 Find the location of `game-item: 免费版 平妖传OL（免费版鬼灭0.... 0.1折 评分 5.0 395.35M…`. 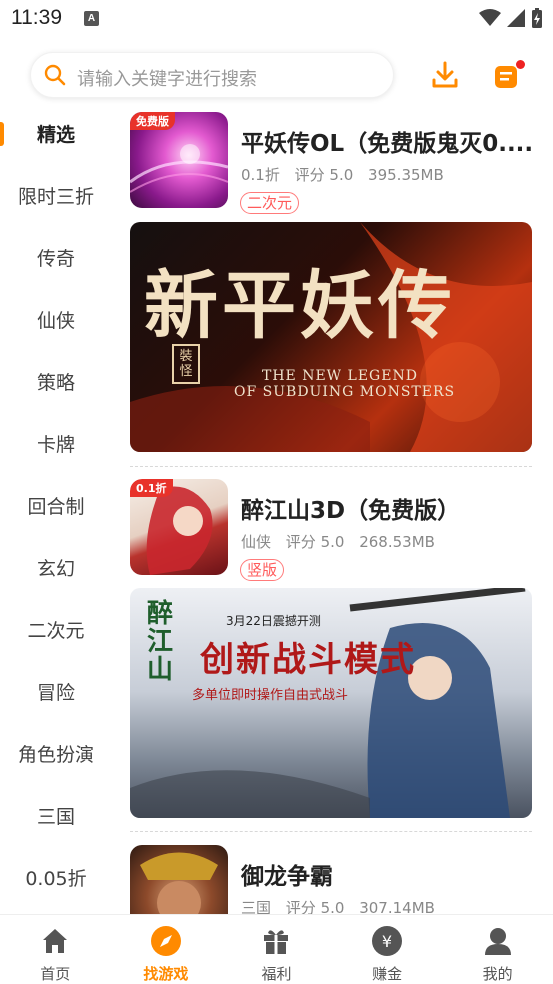

game-item: 免费版 平妖传OL（免费版鬼灭0.... 0.1折 评分 5.0 395.35M… is located at coordinates (331, 164).